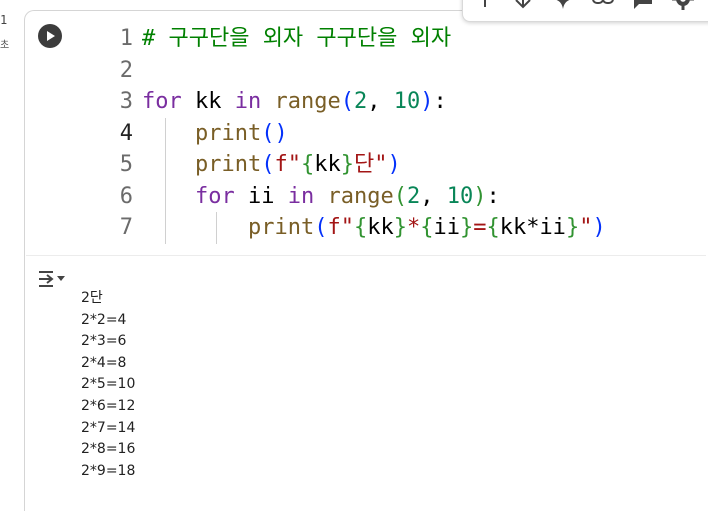 Image resolution: width=708 pixels, height=511 pixels. I want to click on code-token: (), so click(274, 133).